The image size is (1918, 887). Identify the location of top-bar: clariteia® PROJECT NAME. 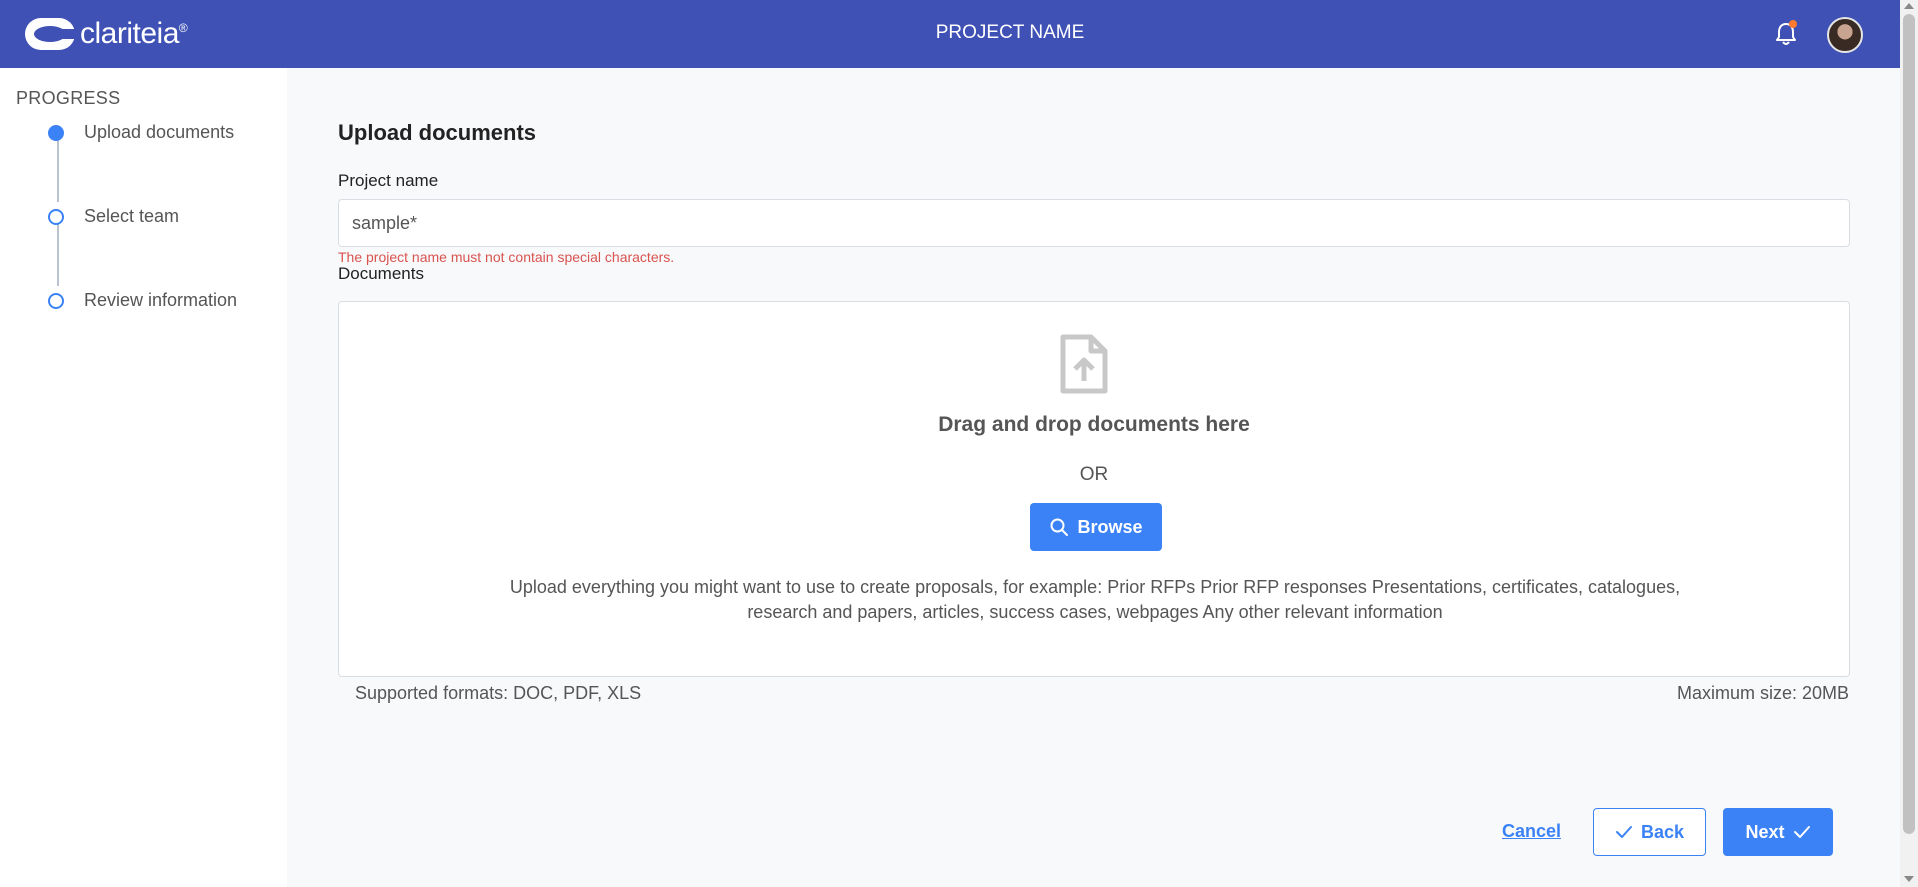
(950, 34).